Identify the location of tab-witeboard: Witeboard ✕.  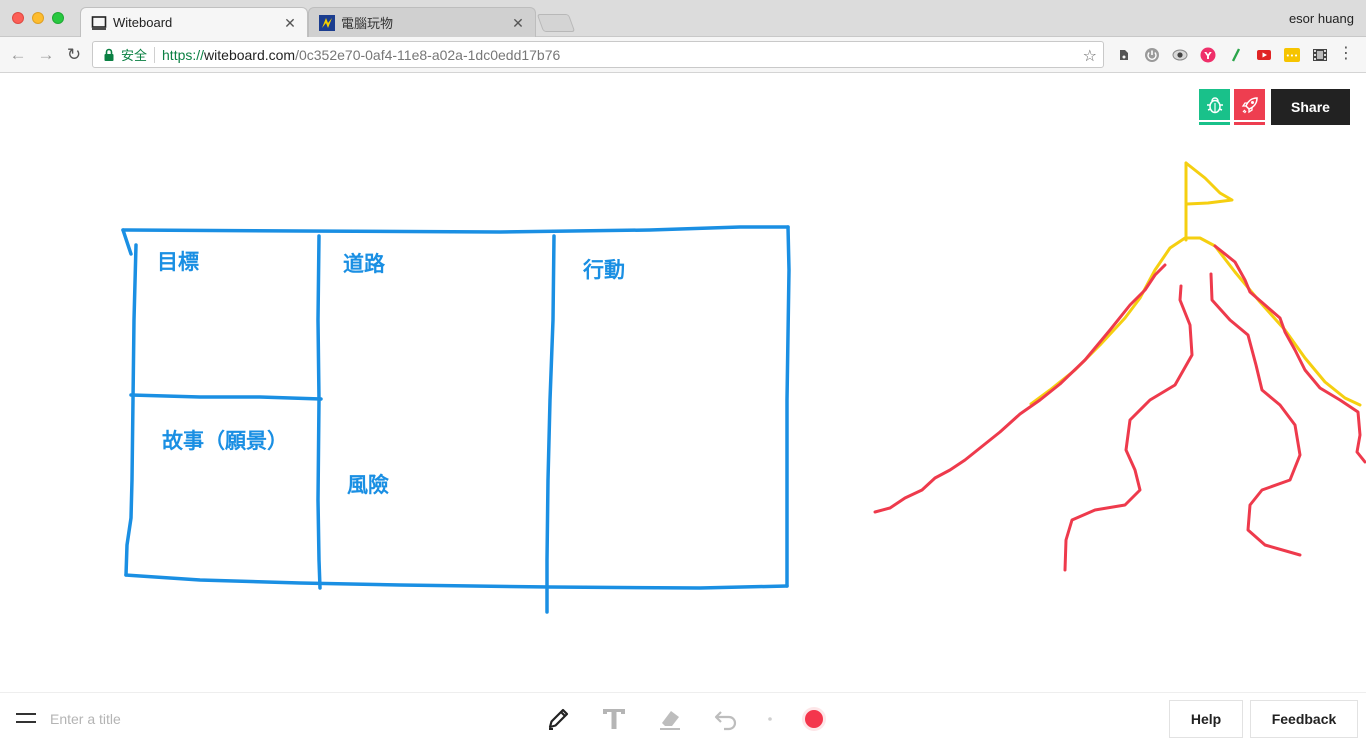
(194, 22).